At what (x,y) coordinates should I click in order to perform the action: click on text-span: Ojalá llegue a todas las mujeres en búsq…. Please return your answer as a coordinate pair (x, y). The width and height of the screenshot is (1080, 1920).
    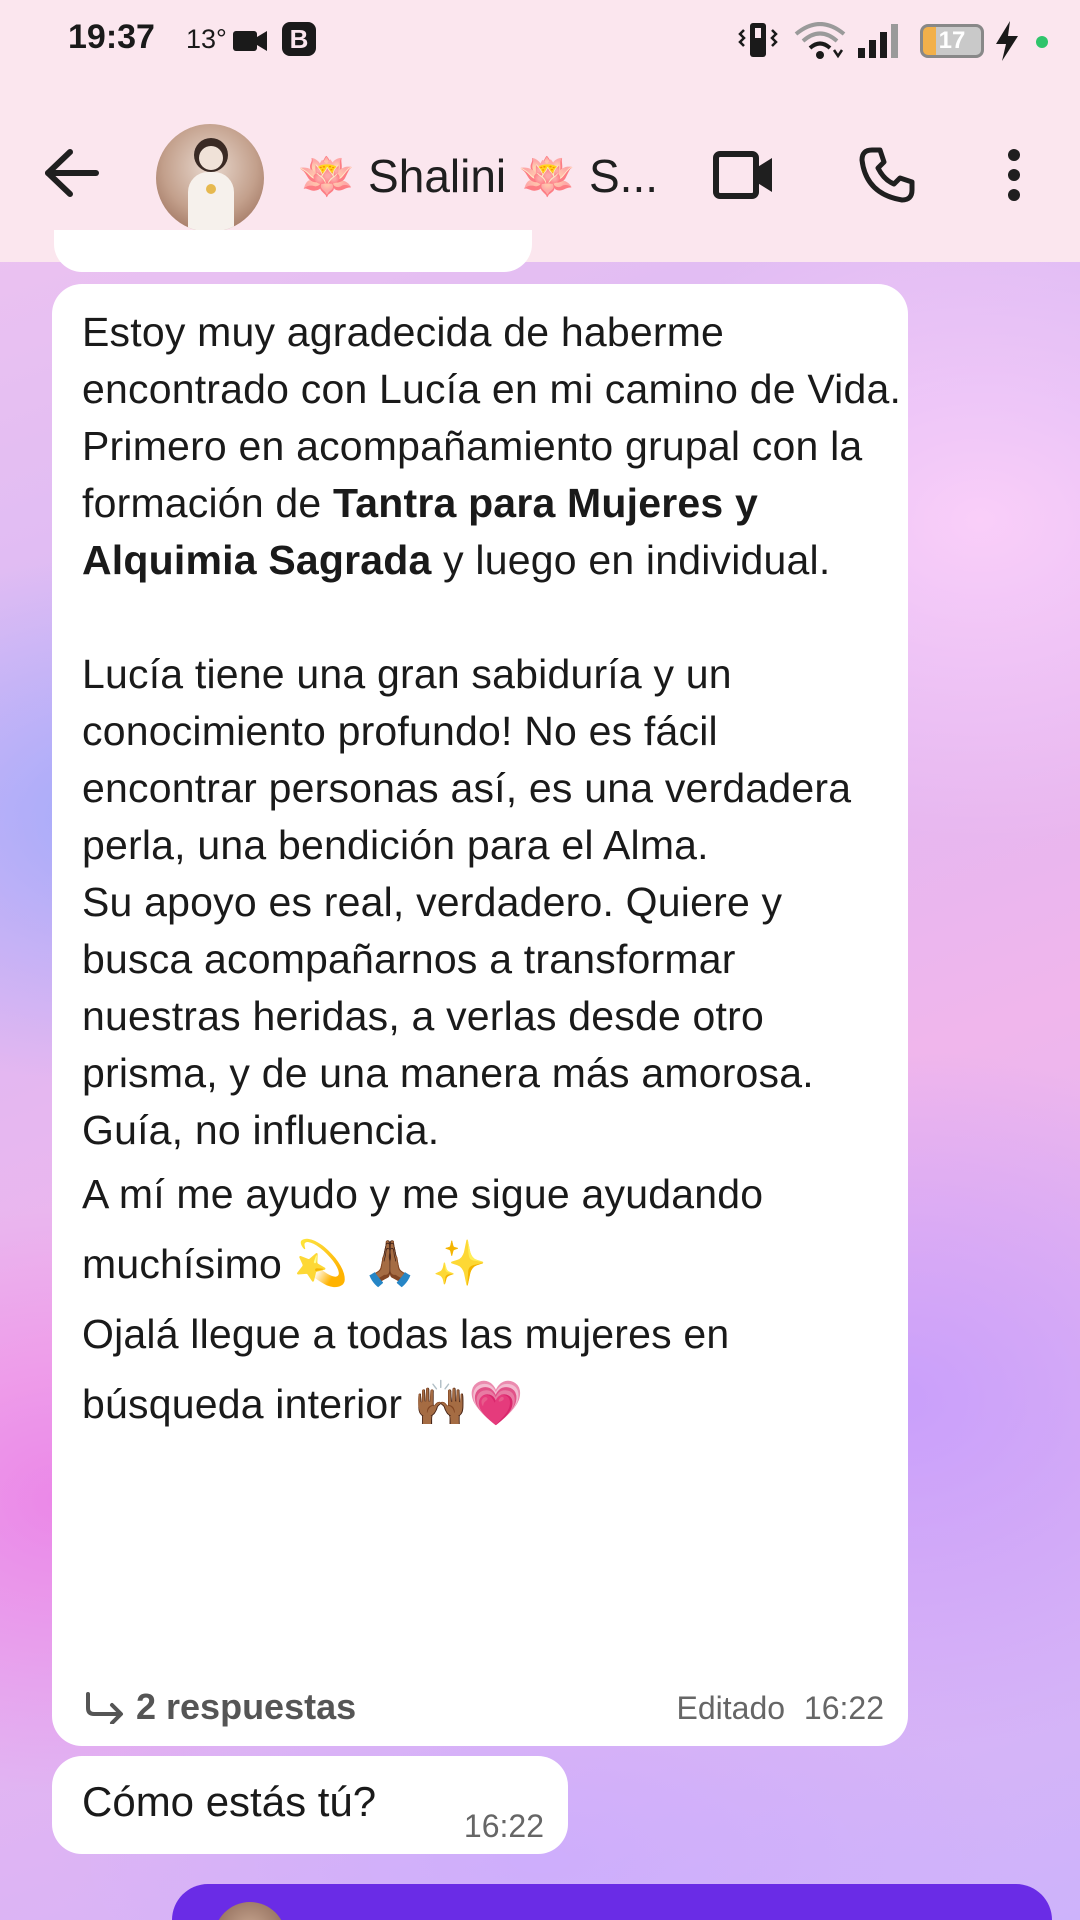
    Looking at the image, I should click on (406, 1369).